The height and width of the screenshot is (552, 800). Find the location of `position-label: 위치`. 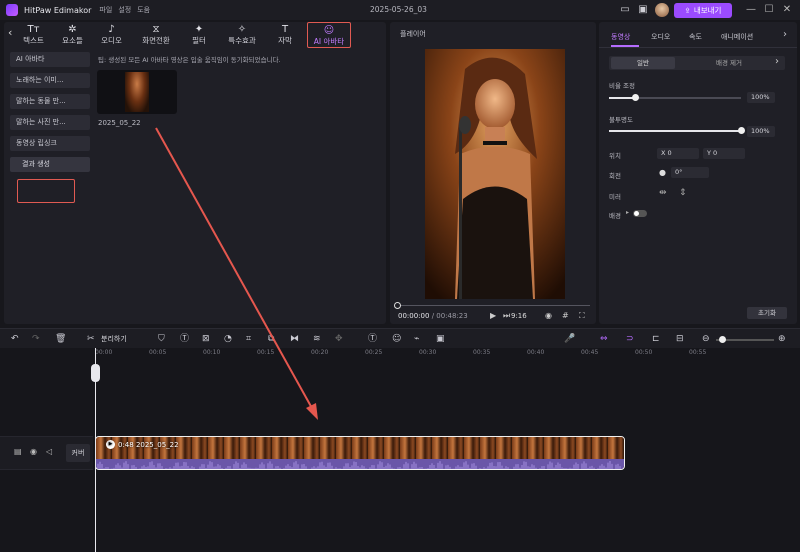

position-label: 위치 is located at coordinates (615, 156).